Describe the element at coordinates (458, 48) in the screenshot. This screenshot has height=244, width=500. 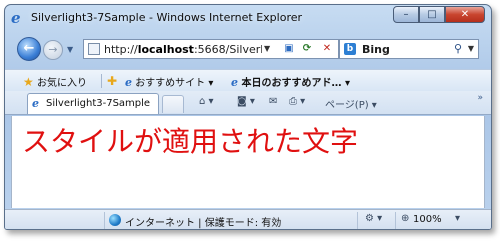
I see `search-icon: ⚲` at that location.